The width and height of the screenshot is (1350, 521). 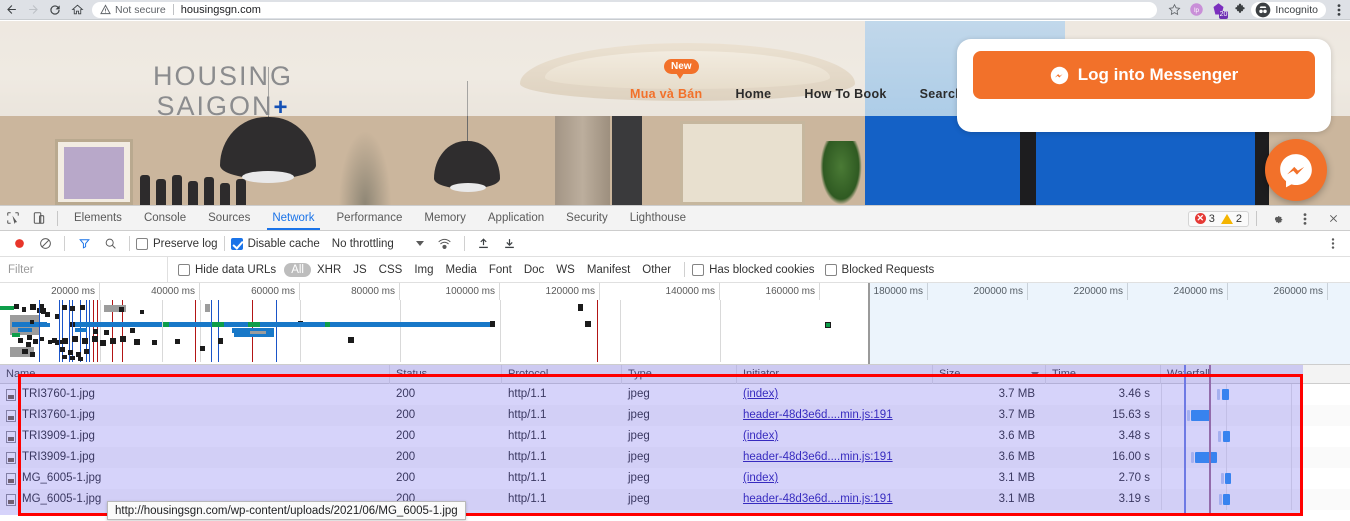 What do you see at coordinates (19, 244) in the screenshot?
I see `record-stop-icon` at bounding box center [19, 244].